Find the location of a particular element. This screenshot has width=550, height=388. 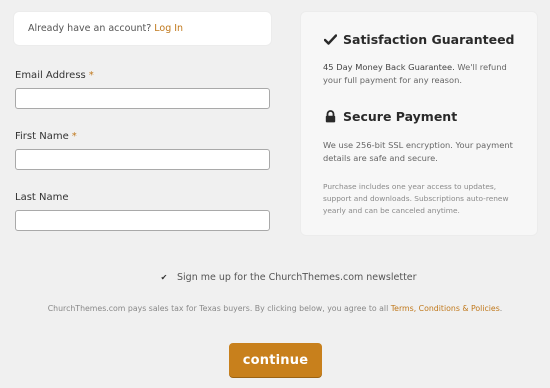

first-name-field is located at coordinates (142, 159).